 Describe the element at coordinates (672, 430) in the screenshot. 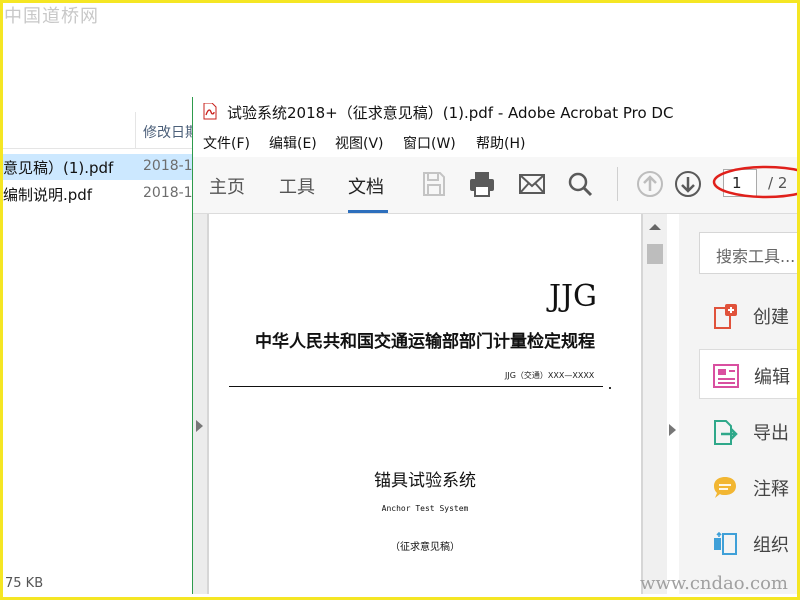

I see `collapse-right-arrow-icon` at that location.